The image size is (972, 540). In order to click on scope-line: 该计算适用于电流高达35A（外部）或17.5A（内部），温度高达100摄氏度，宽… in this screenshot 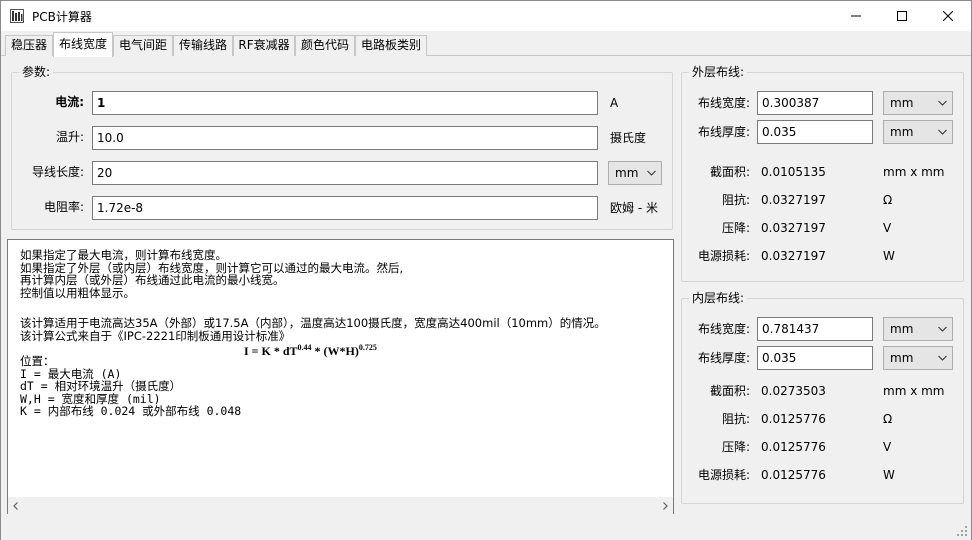, I will do `click(313, 323)`.